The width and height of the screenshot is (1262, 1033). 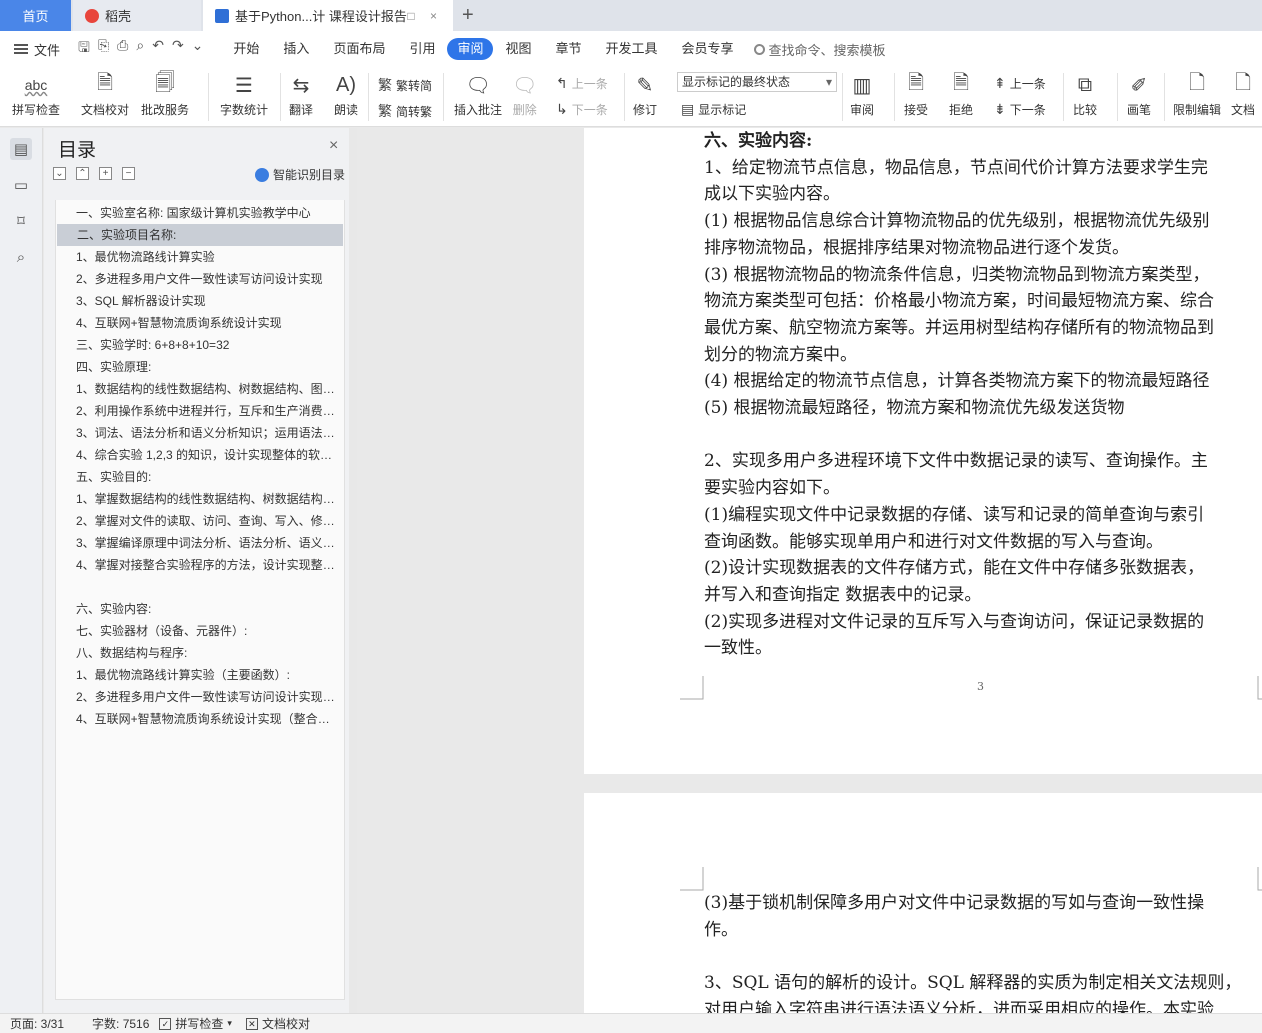 I want to click on toc-item: 4、互联网+智慧物流质询系统设计实现（整合说明）, so click(x=200, y=719).